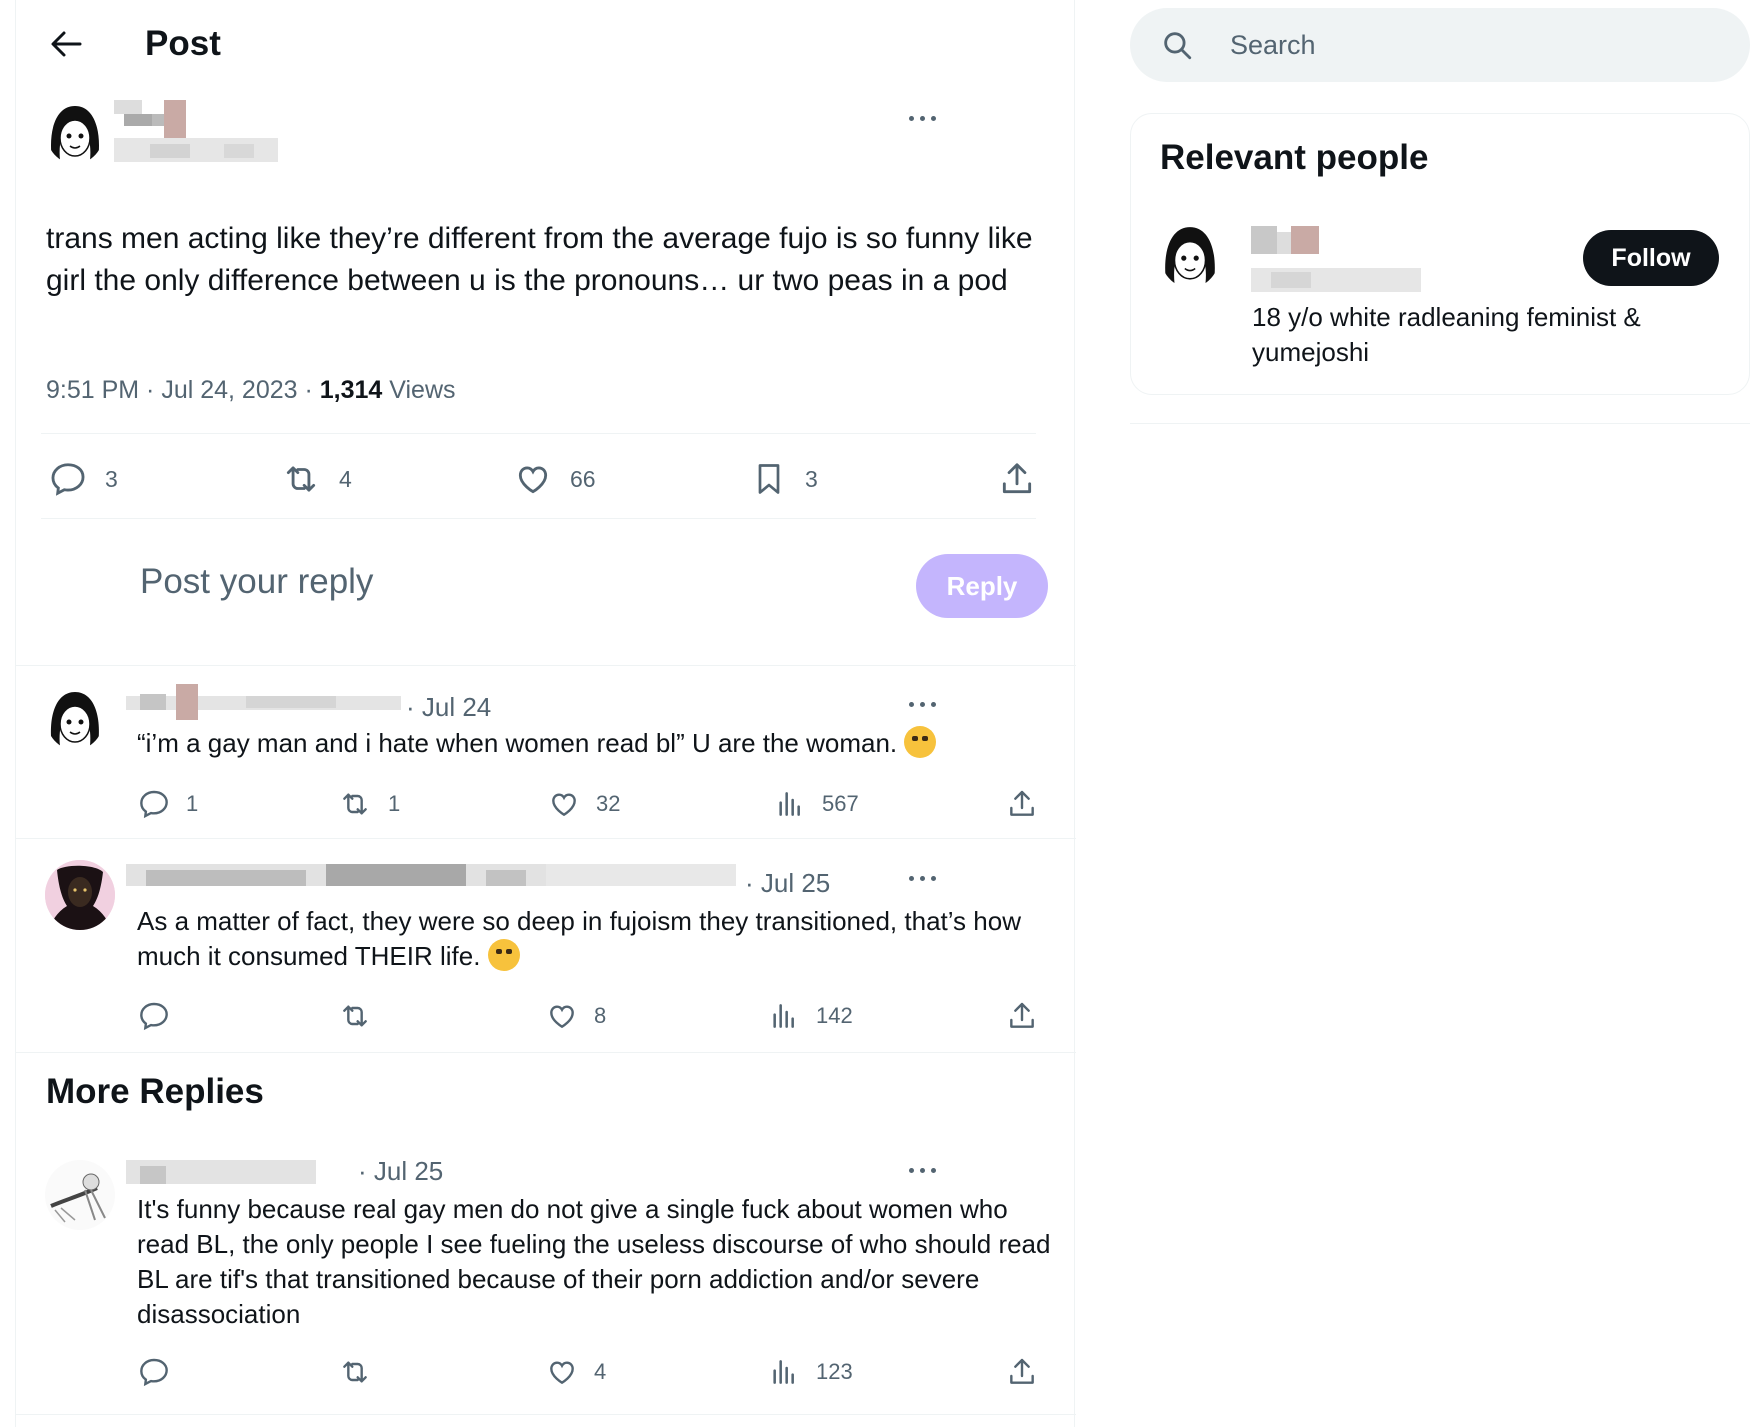 The height and width of the screenshot is (1427, 1754). I want to click on reply-input: Post your reply, so click(256, 582).